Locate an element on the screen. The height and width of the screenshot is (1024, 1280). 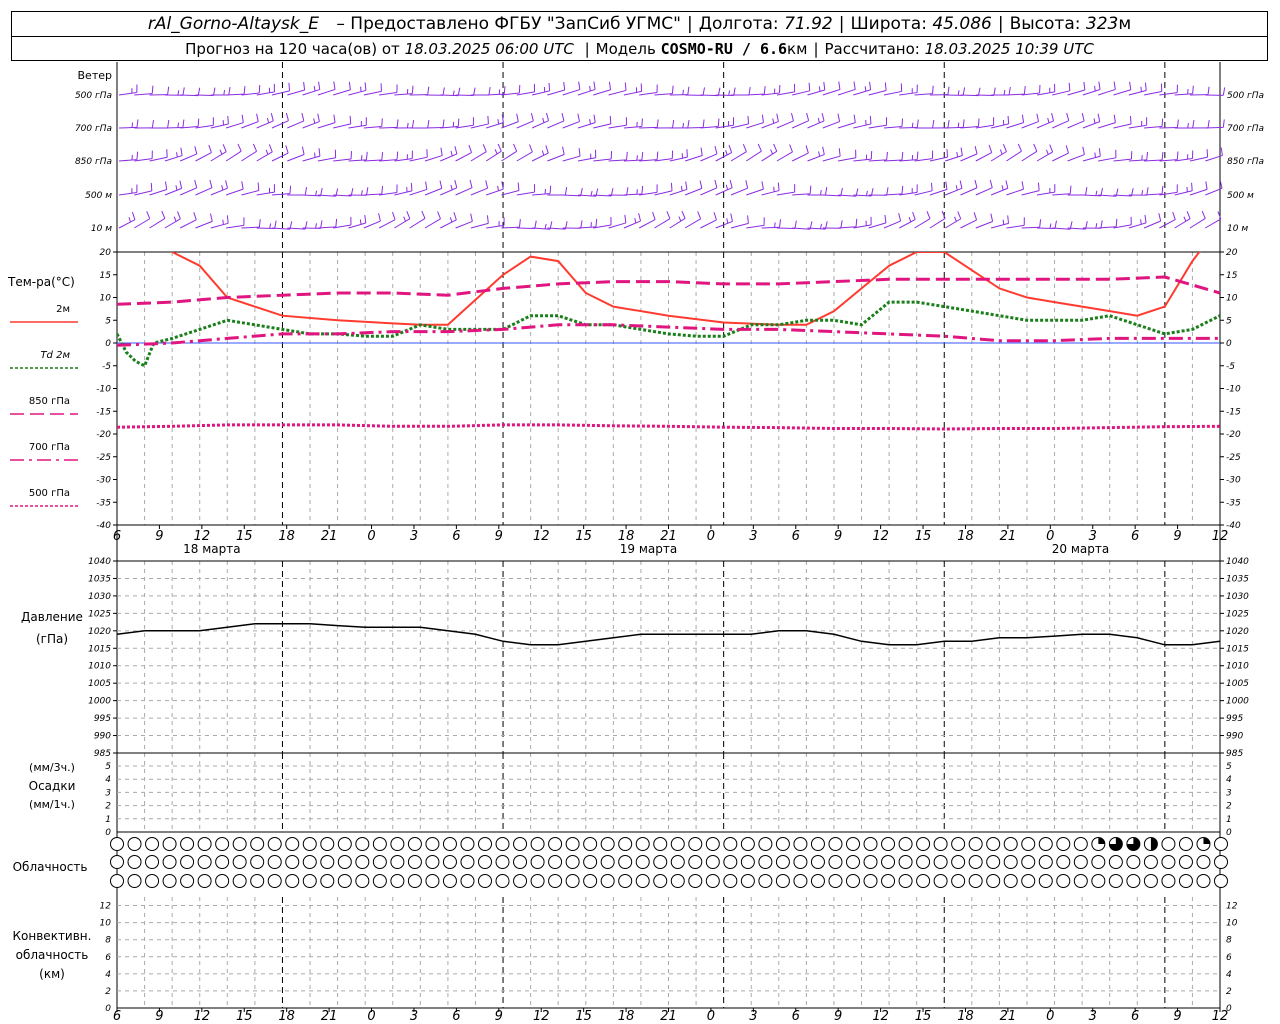
temp-tick-left: -40 is located at coordinates (103, 526).